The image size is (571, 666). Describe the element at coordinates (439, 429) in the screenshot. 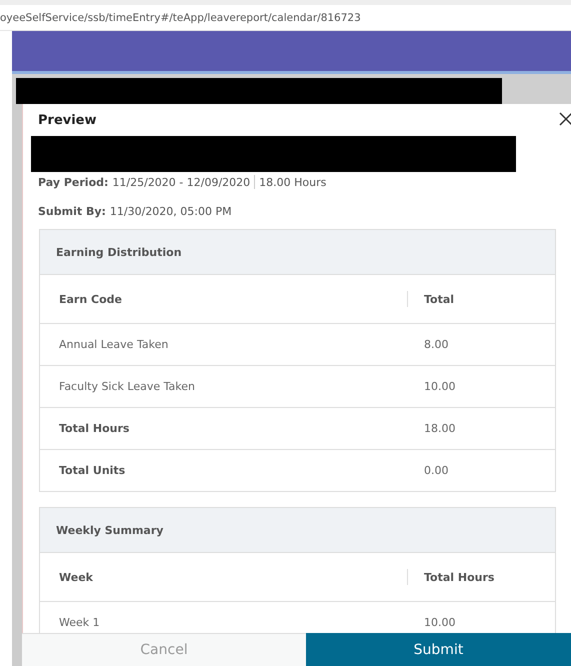

I see `table-cell-text: 18.00` at that location.